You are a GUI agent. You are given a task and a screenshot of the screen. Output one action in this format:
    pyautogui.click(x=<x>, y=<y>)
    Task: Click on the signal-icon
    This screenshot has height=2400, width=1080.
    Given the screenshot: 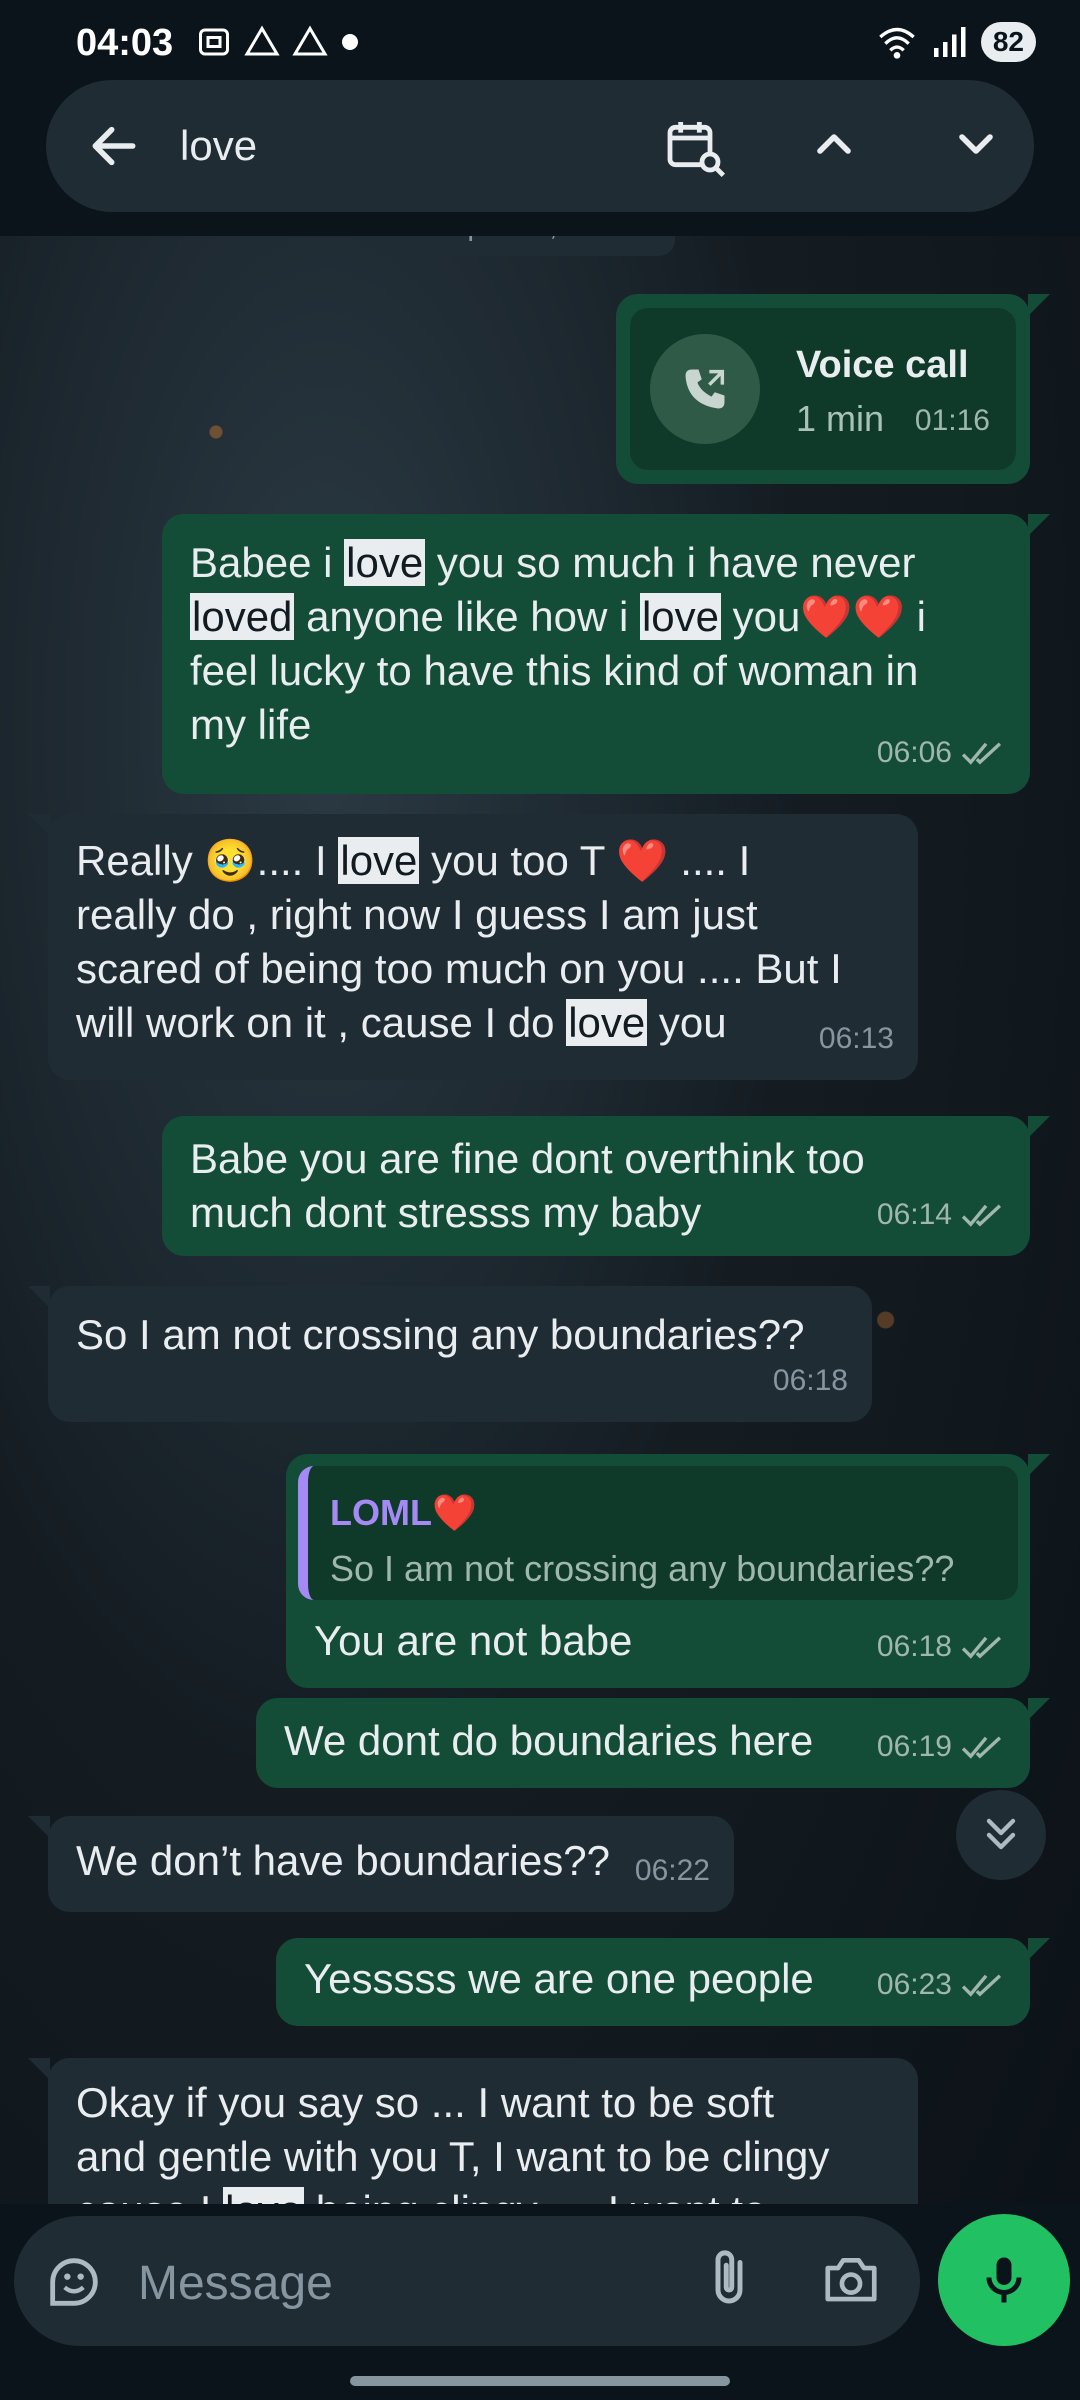 What is the action you would take?
    pyautogui.click(x=949, y=42)
    